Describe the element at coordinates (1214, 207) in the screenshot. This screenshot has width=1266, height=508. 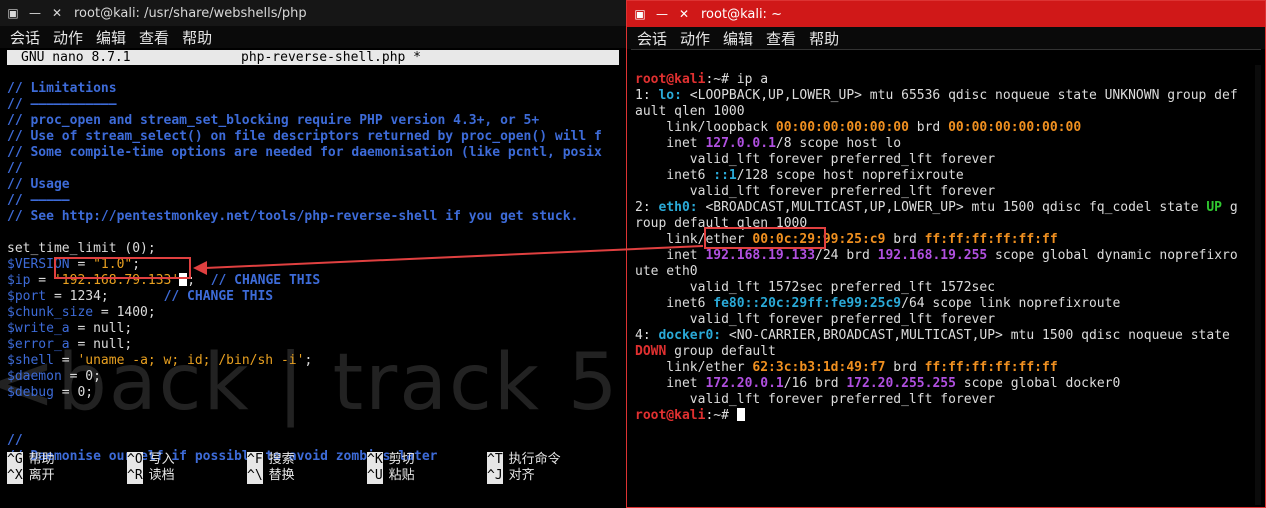
I see `state-up: UP` at that location.